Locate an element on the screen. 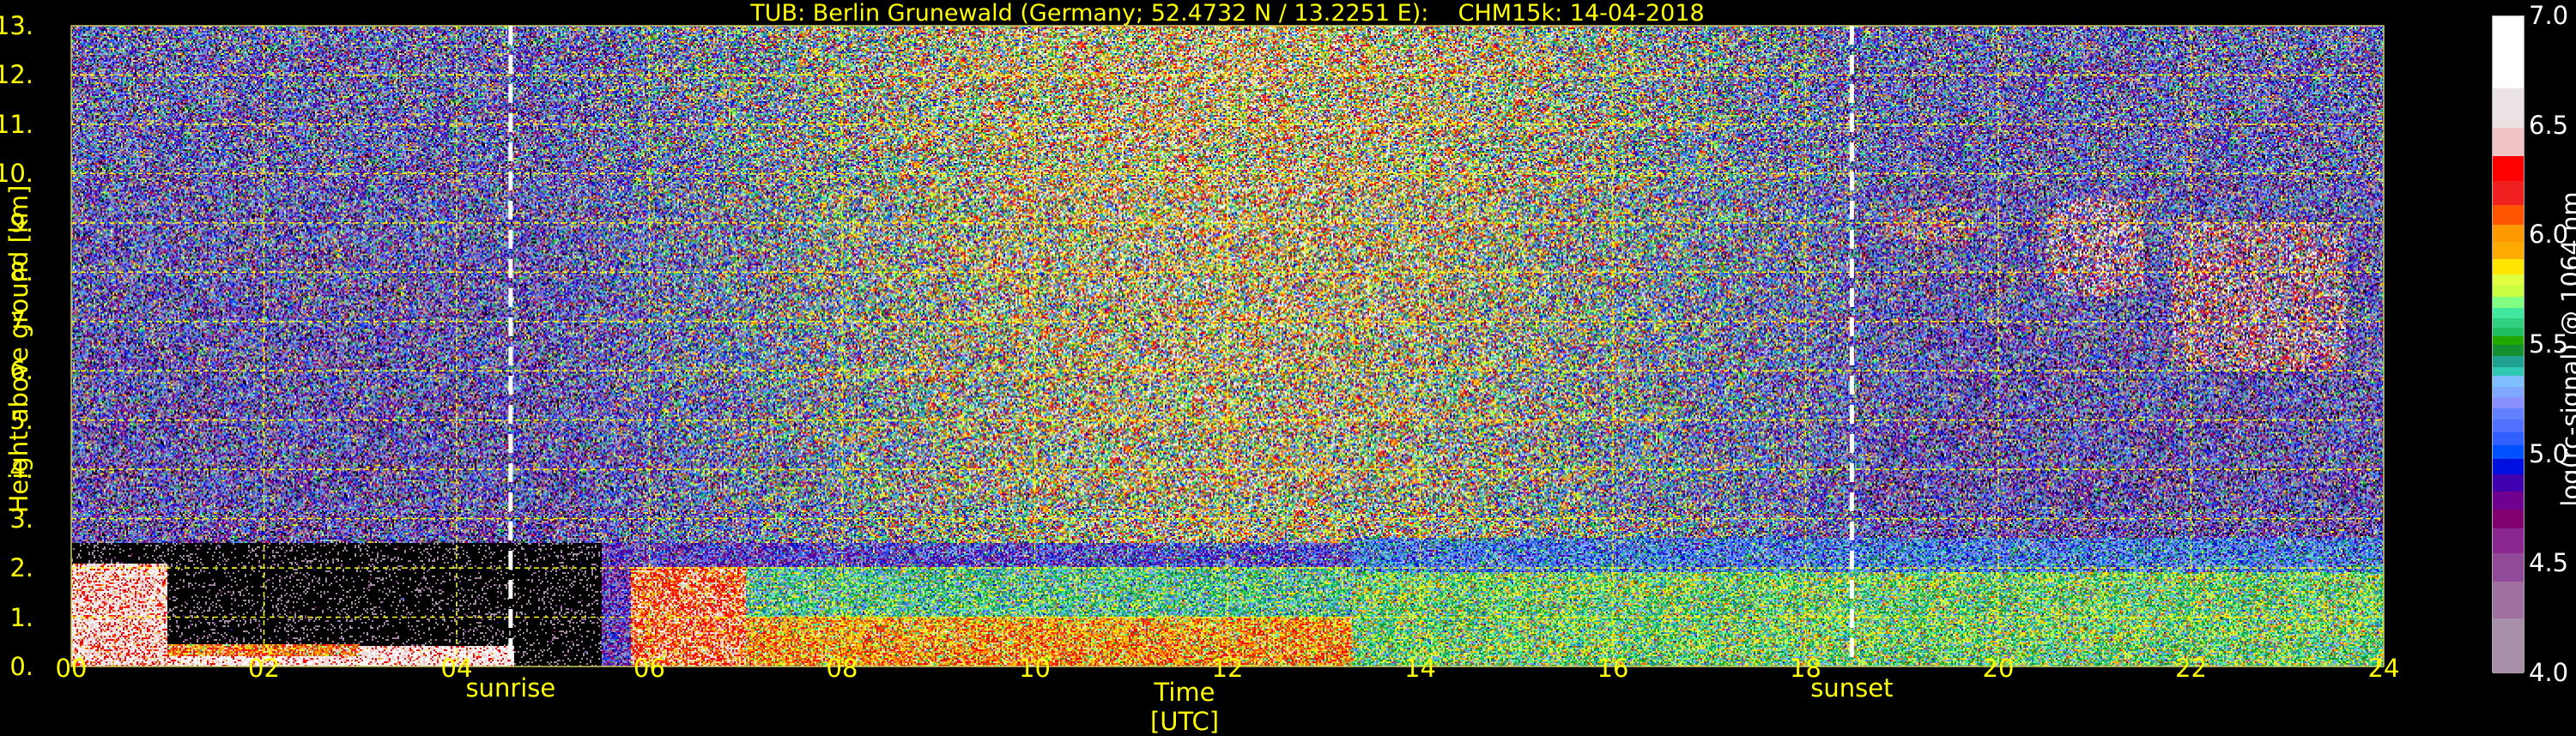  x-tick-label: 16 is located at coordinates (1613, 668).